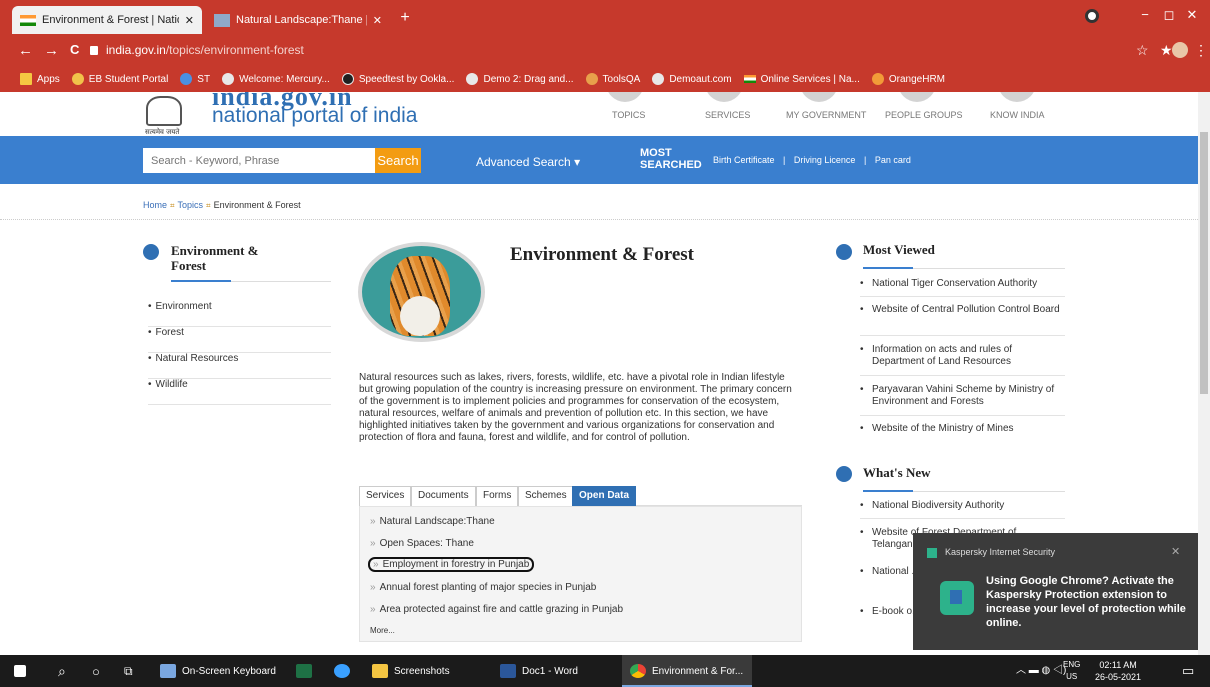 This screenshot has height=687, width=1210. What do you see at coordinates (1204, 263) in the screenshot?
I see `scrollbar-thumb` at bounding box center [1204, 263].